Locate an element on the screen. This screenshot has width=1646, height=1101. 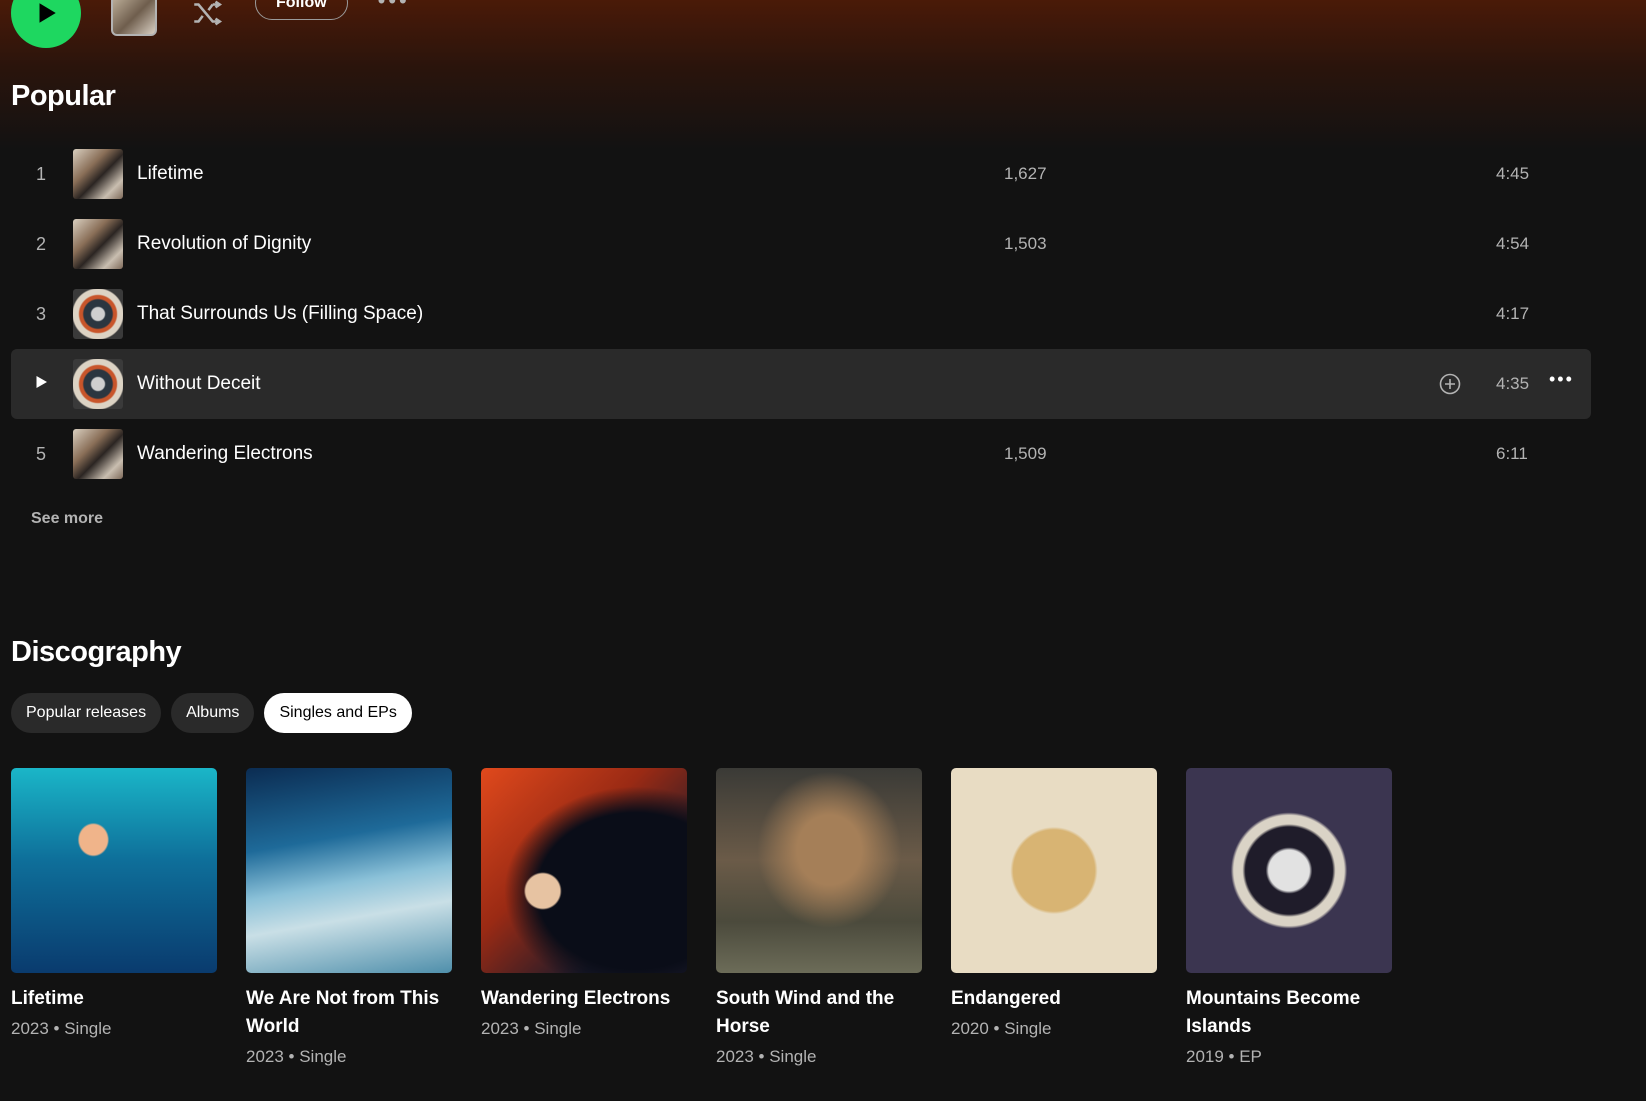
release-title: Wandering Electrons is located at coordinates (584, 999).